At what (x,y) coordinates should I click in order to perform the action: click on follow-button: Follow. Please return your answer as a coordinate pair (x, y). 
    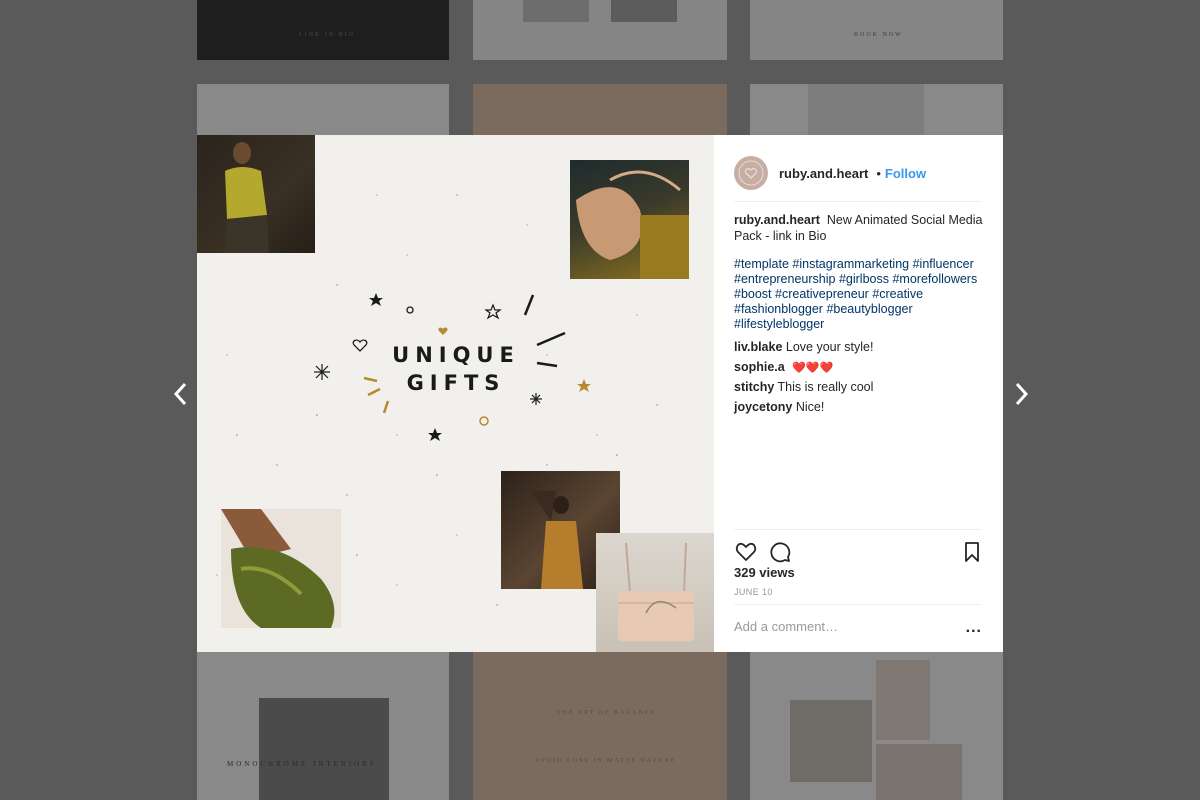
    Looking at the image, I should click on (905, 173).